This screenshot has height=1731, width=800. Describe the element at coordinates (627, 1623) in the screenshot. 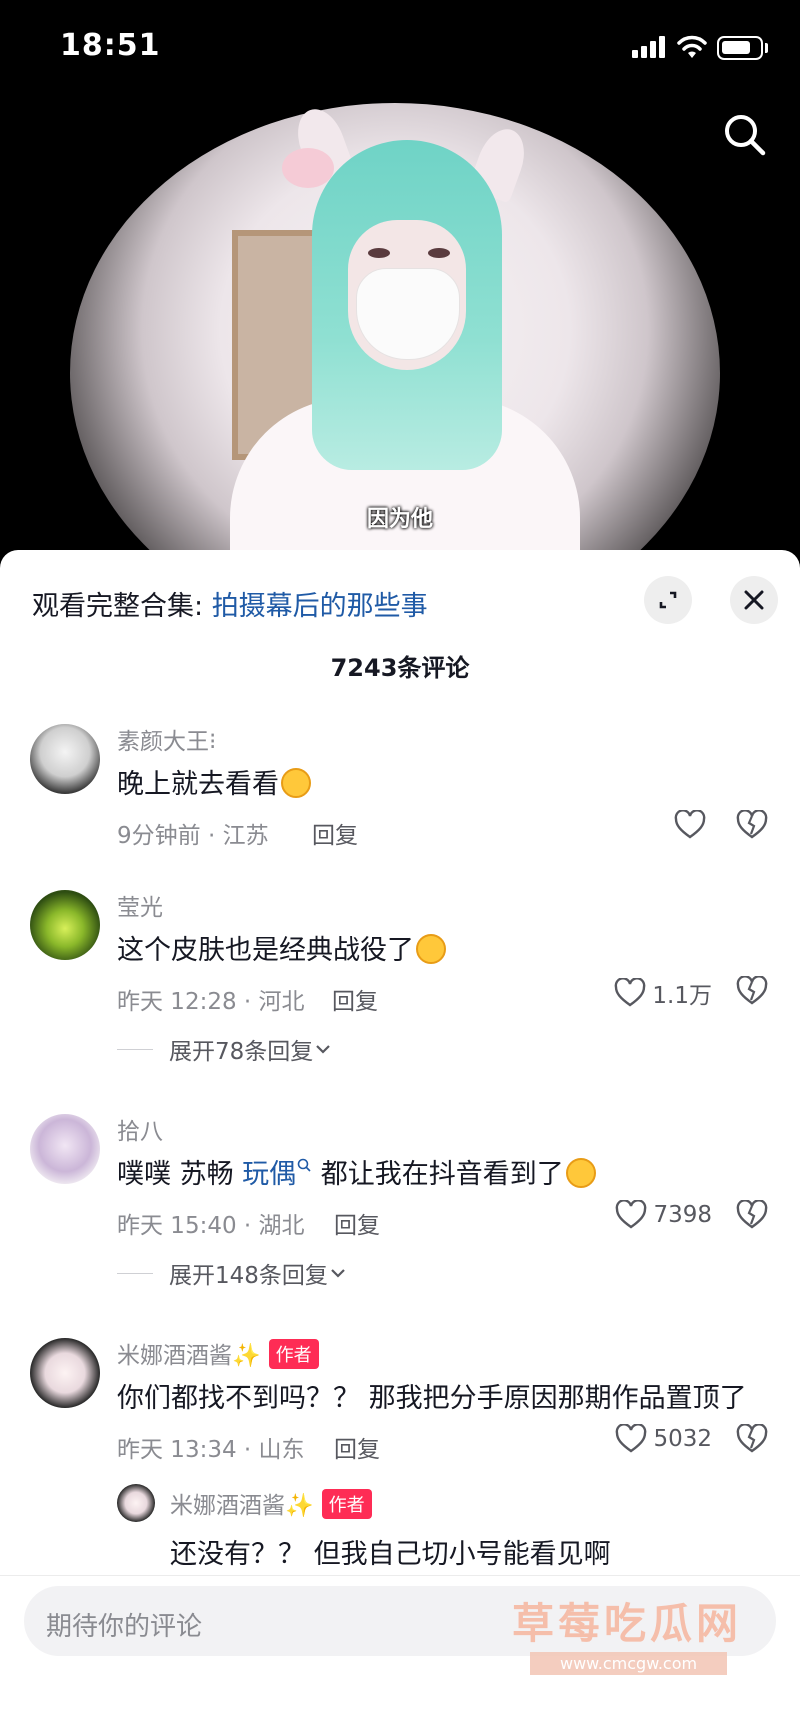

I see `watermark-logo: 草莓吃瓜网` at that location.